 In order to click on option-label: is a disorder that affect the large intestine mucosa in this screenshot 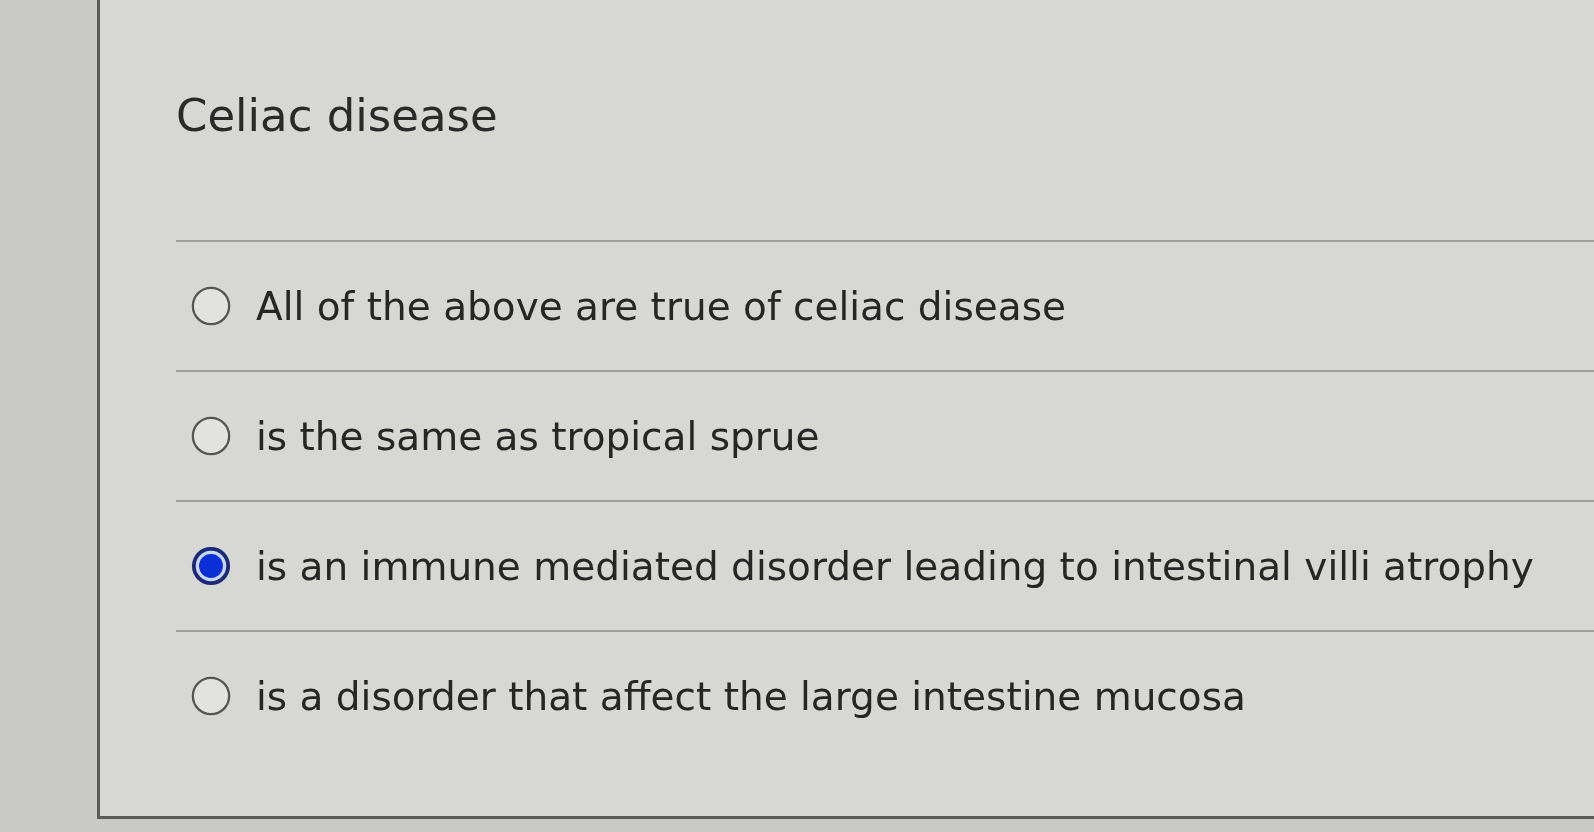, I will do `click(751, 696)`.